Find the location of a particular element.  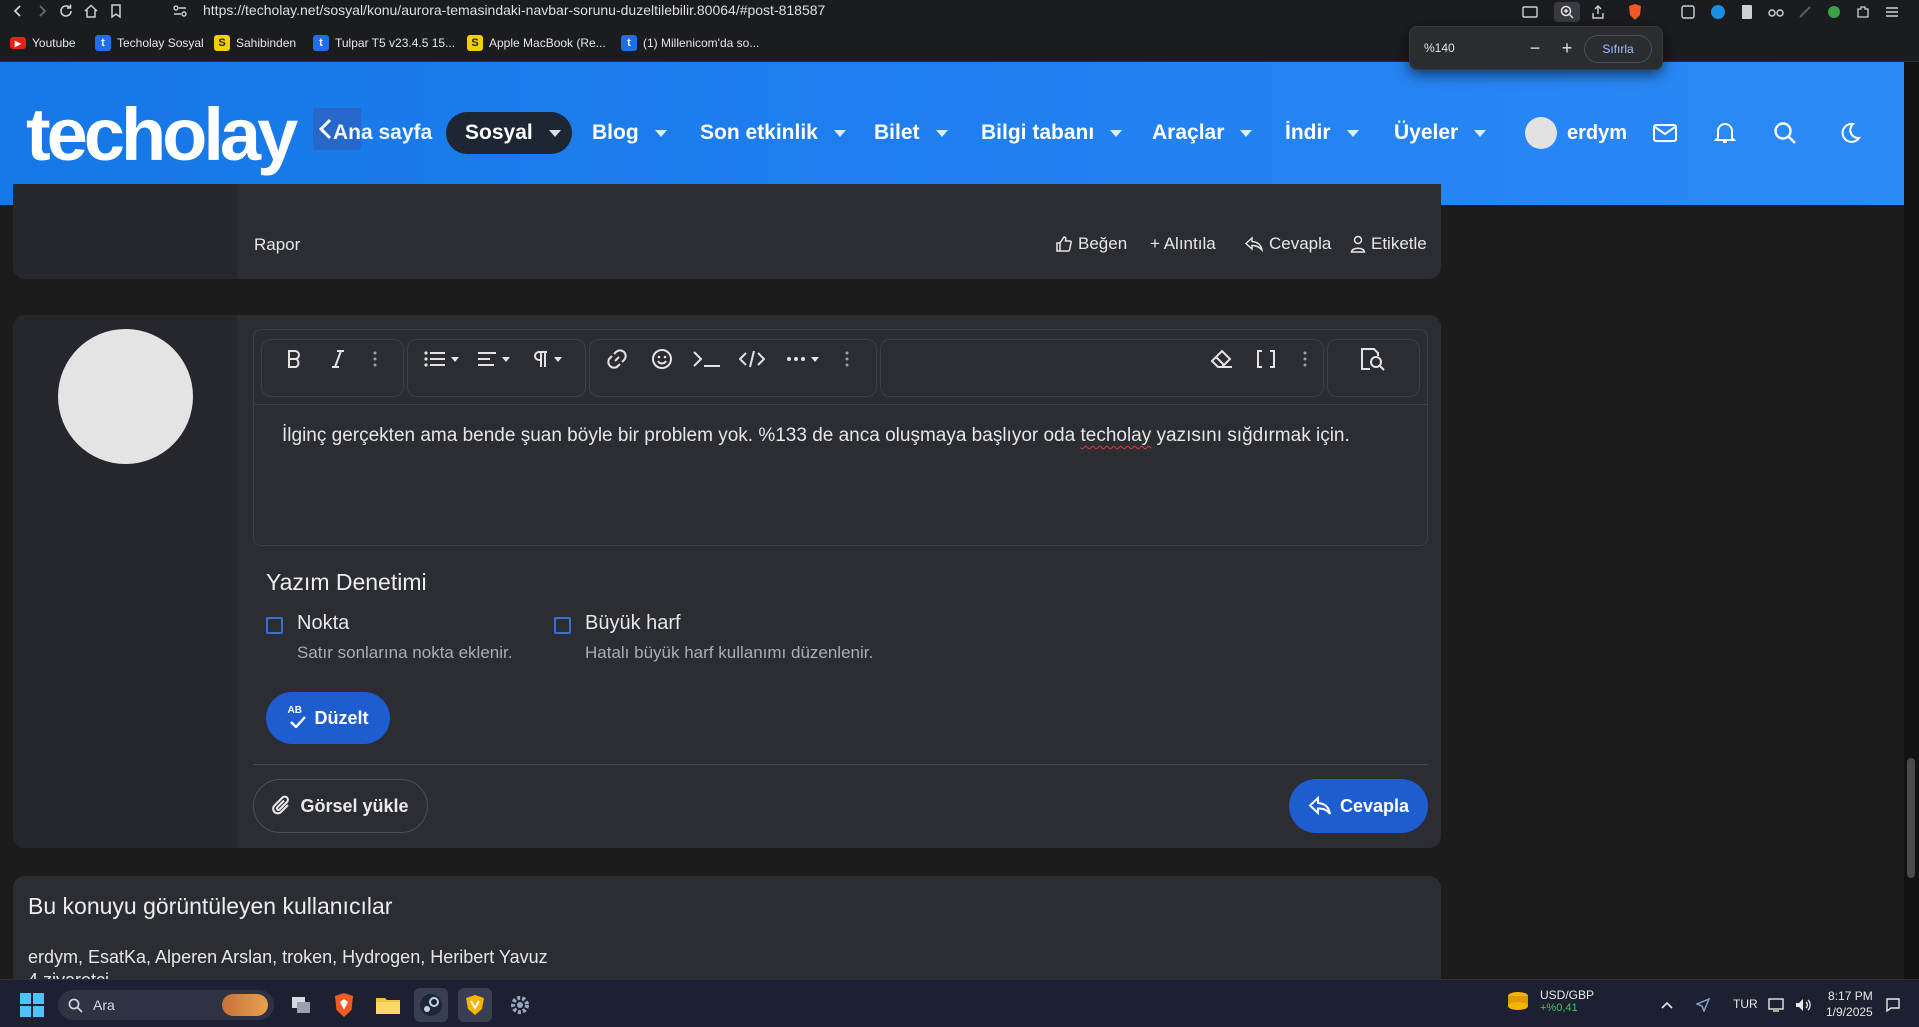

vpn-shield-icon is located at coordinates (475, 1005).